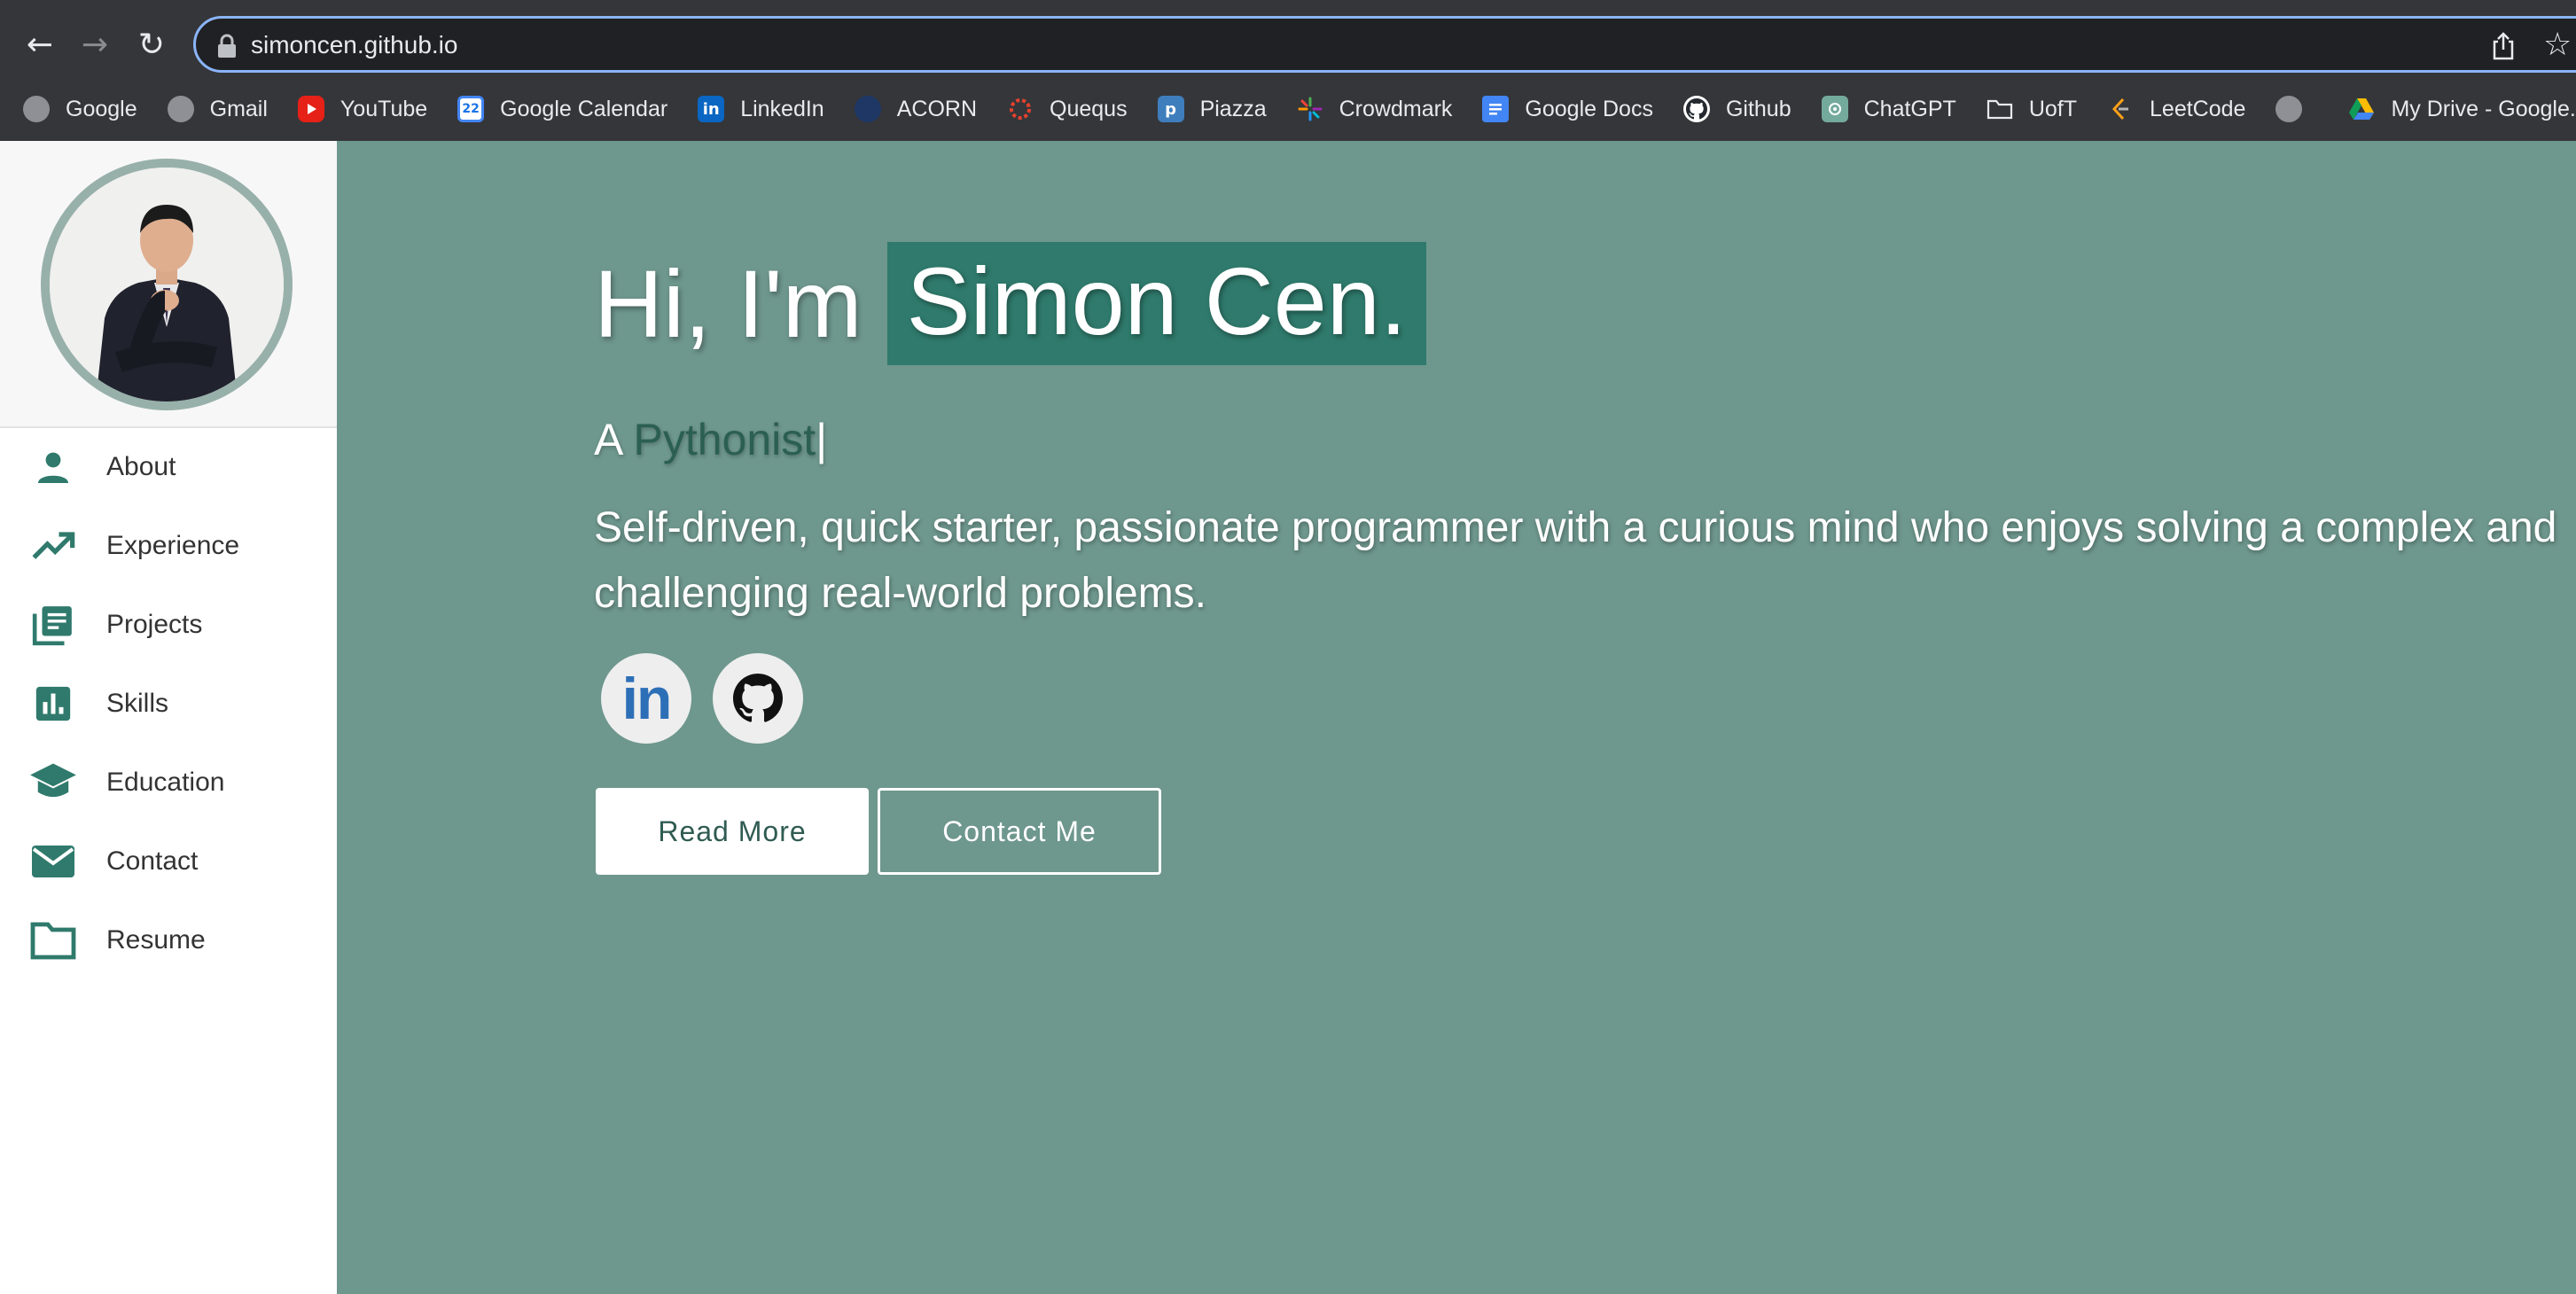 Image resolution: width=2576 pixels, height=1294 pixels. What do you see at coordinates (227, 46) in the screenshot?
I see `lock-icon` at bounding box center [227, 46].